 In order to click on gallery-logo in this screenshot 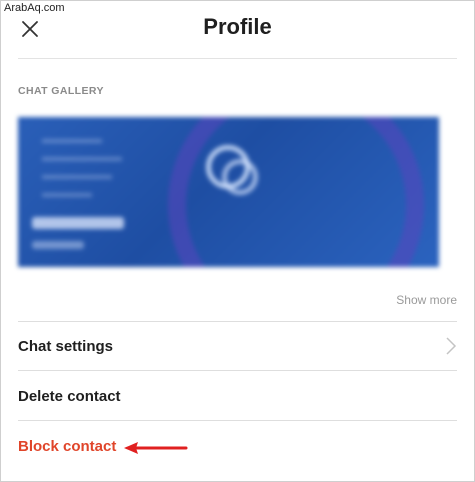, I will do `click(240, 177)`.